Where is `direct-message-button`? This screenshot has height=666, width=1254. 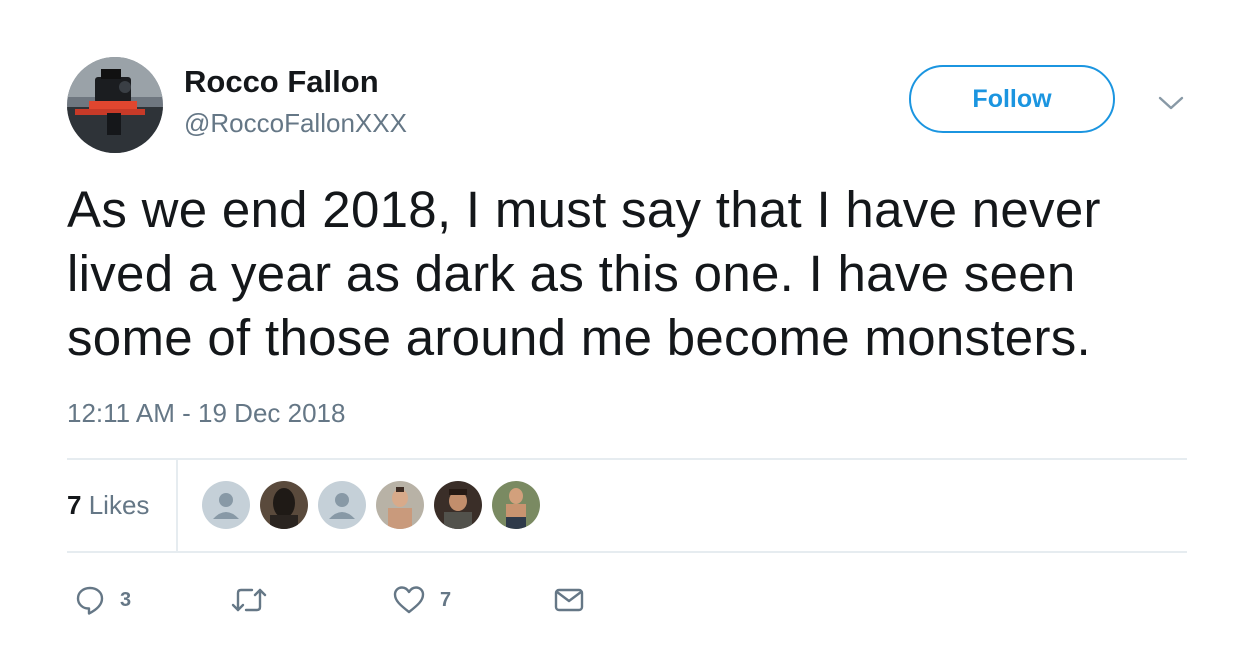 direct-message-button is located at coordinates (569, 600).